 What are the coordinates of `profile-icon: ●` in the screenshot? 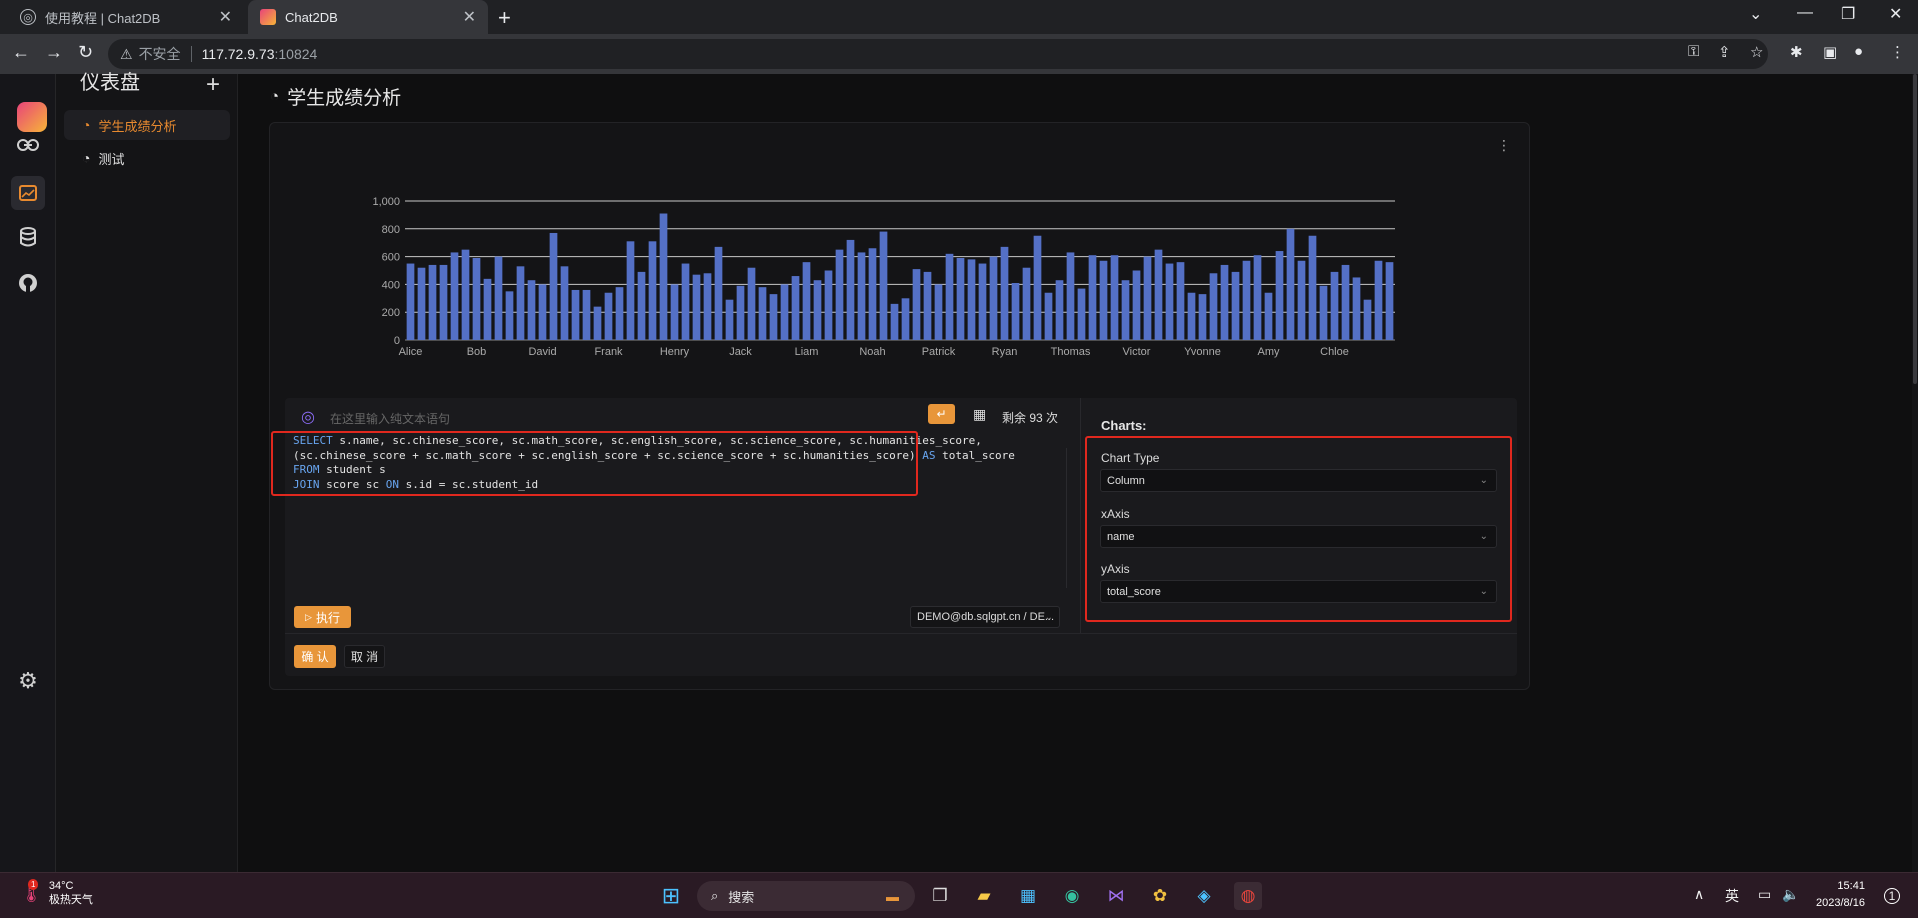 It's located at (1858, 51).